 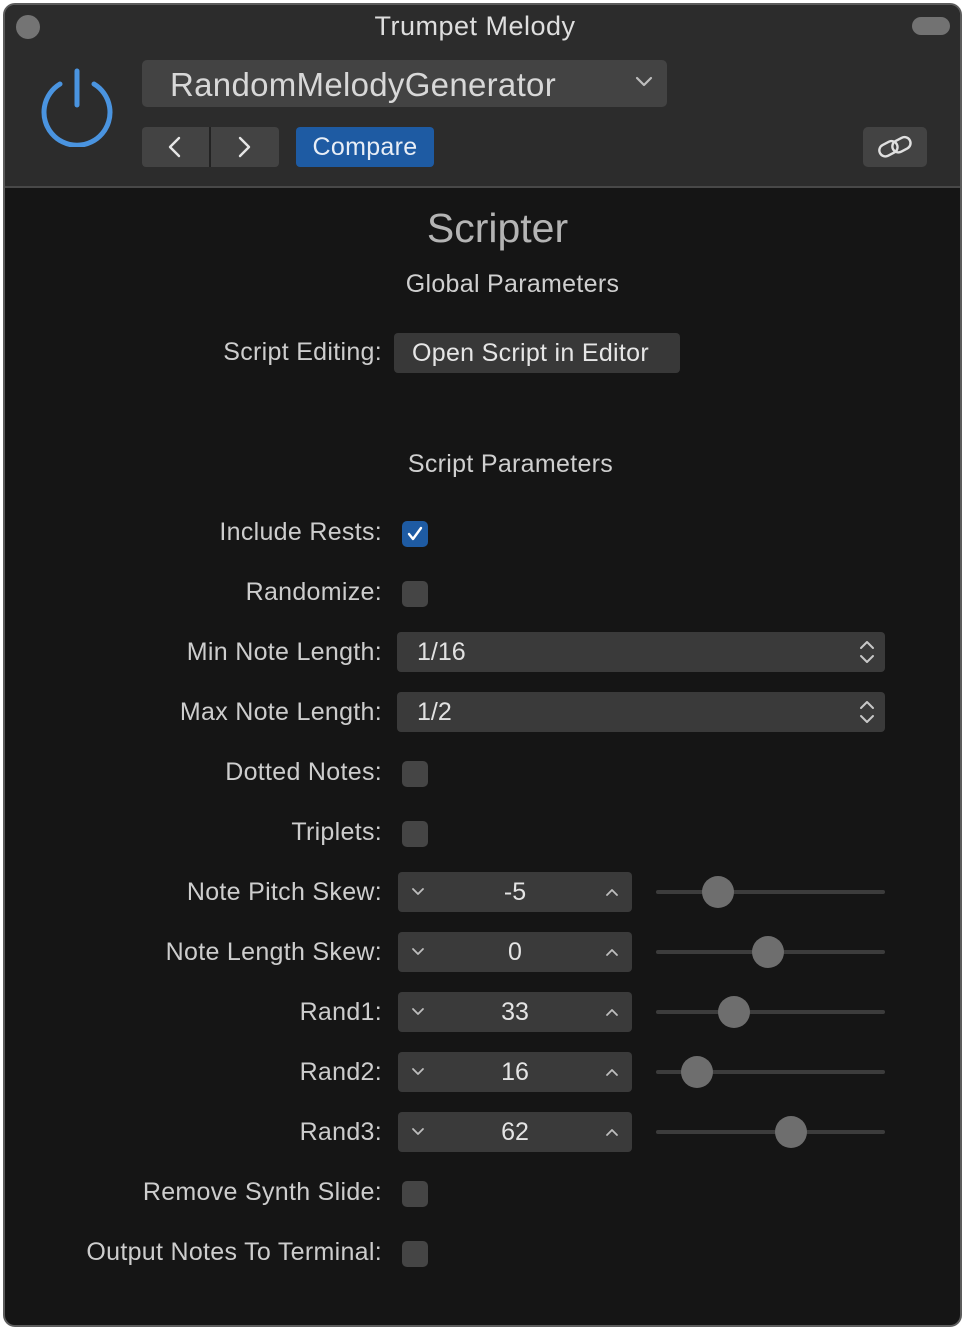 I want to click on max-note-length-label: Max Note Length:, so click(x=280, y=712).